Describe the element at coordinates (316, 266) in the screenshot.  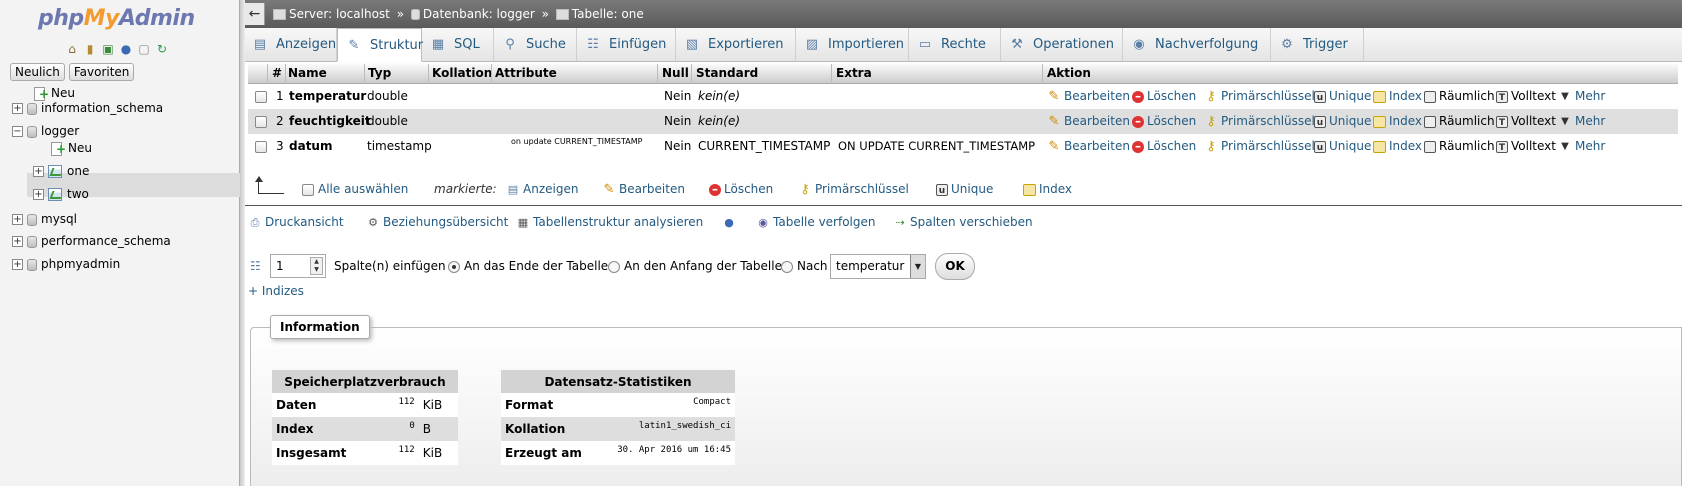
I see `spinner-icon: ▲ ▼` at that location.